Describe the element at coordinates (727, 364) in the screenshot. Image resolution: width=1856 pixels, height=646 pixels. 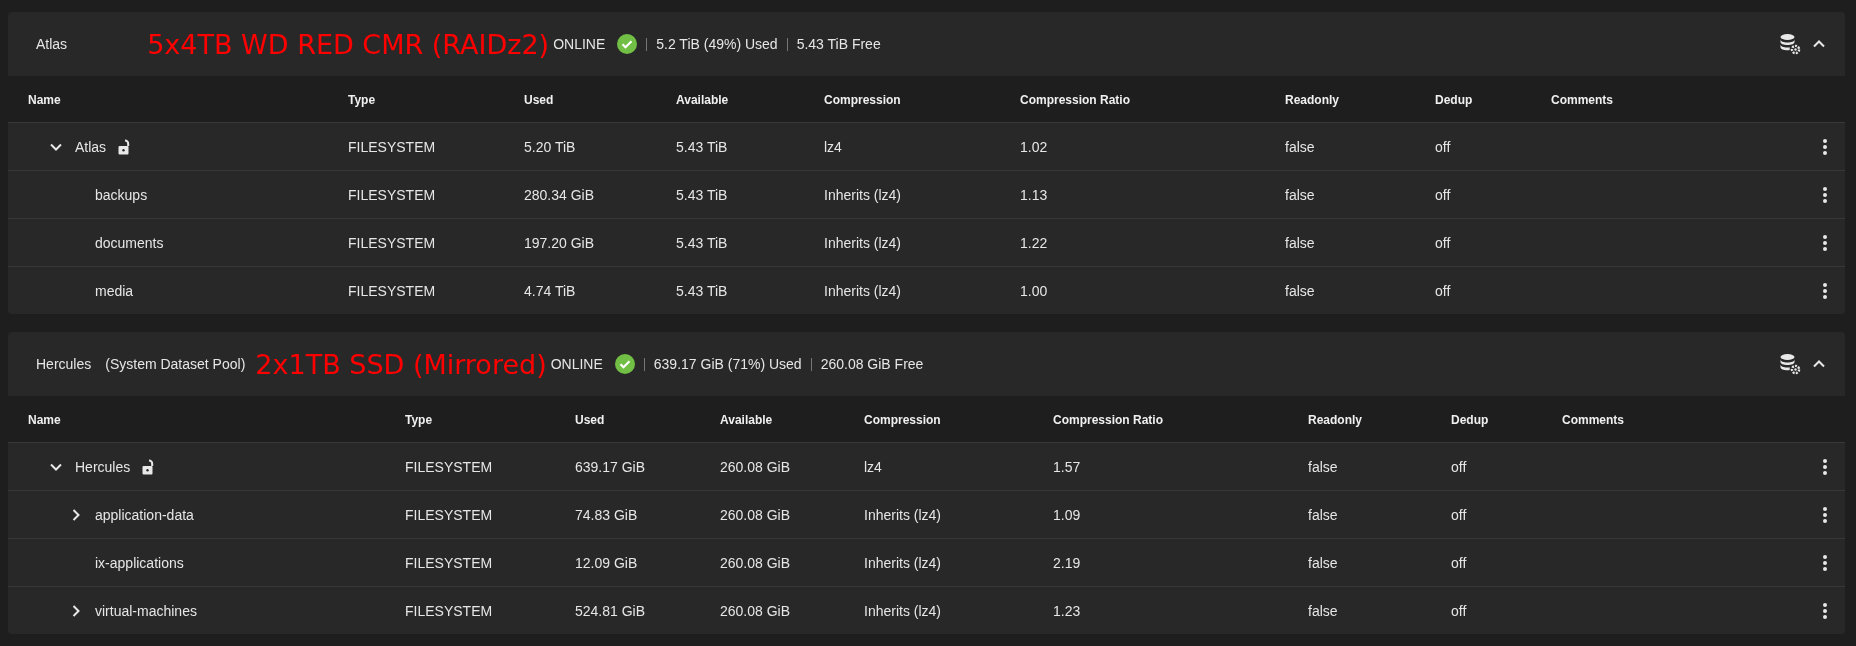
I see `used-space: 639.17 GiB (71%) Used` at that location.